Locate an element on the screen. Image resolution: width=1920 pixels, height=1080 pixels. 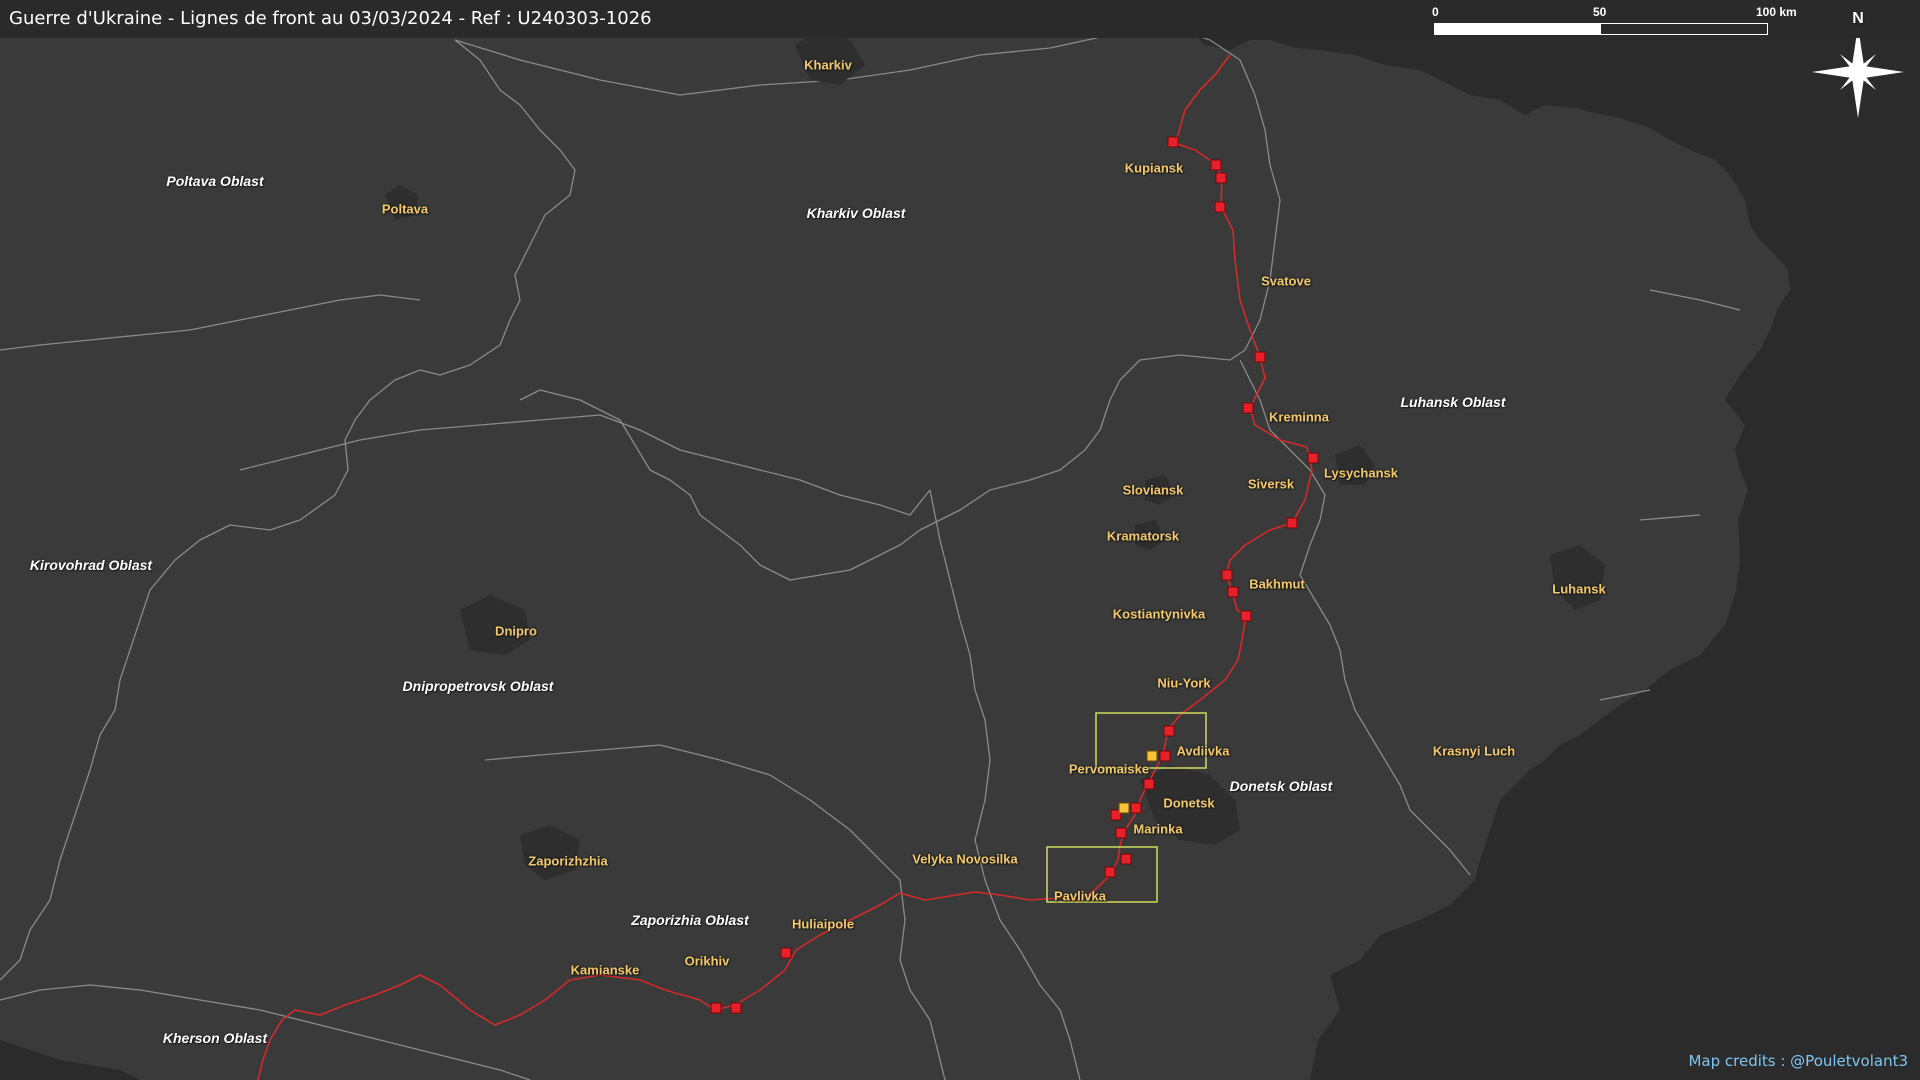
city-label-lysychansk: Lysychansk is located at coordinates (1361, 473).